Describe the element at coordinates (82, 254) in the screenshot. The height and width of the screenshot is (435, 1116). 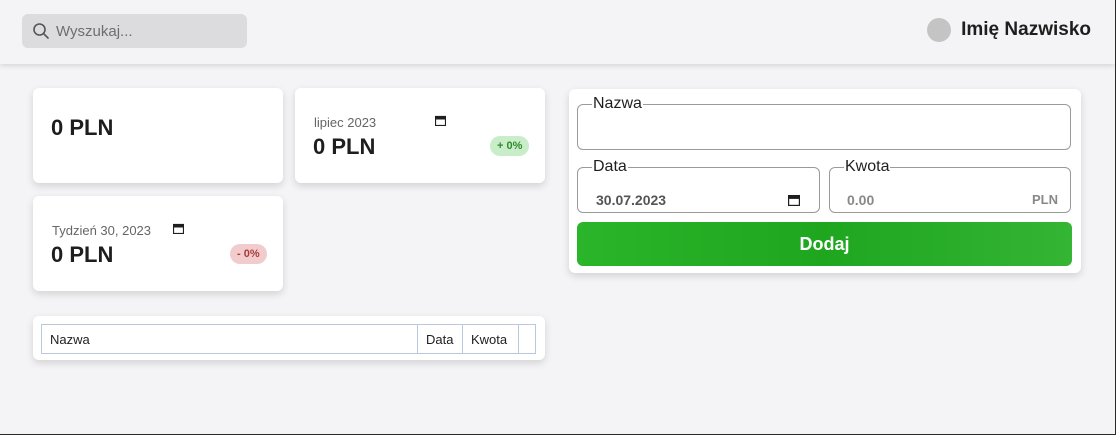
I see `week-amount: 0 PLN` at that location.